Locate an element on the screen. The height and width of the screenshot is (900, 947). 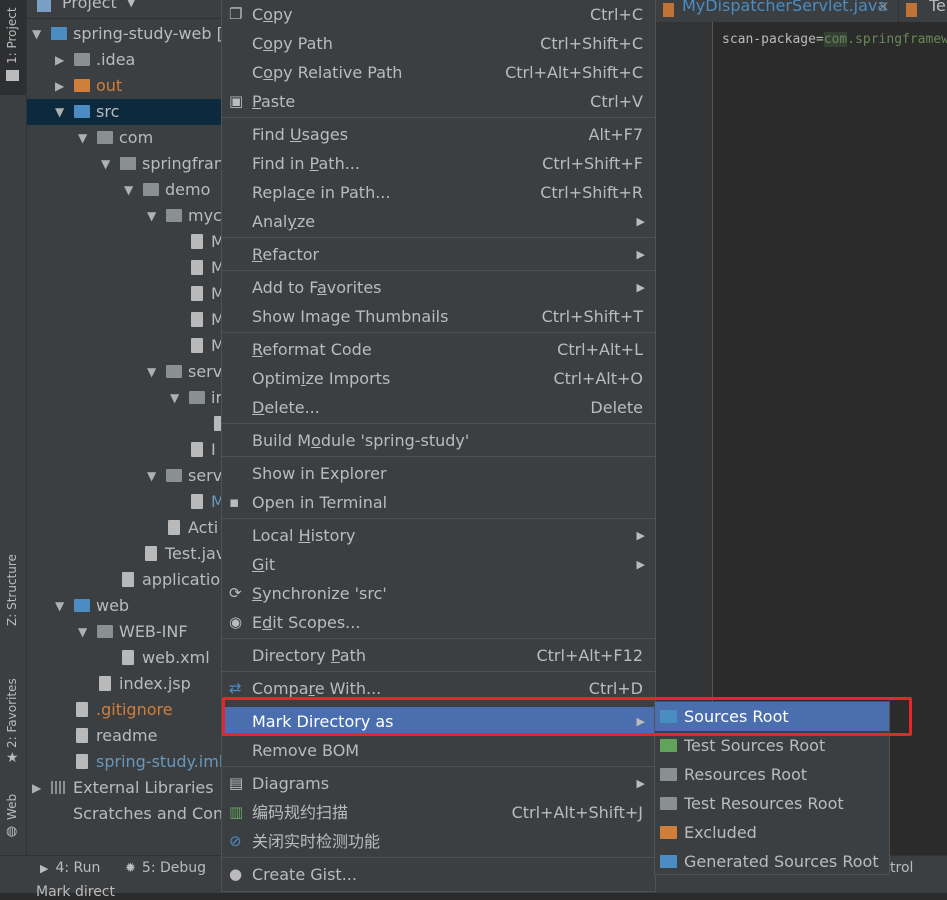
submenu-item: Test Sources Root is located at coordinates (772, 745).